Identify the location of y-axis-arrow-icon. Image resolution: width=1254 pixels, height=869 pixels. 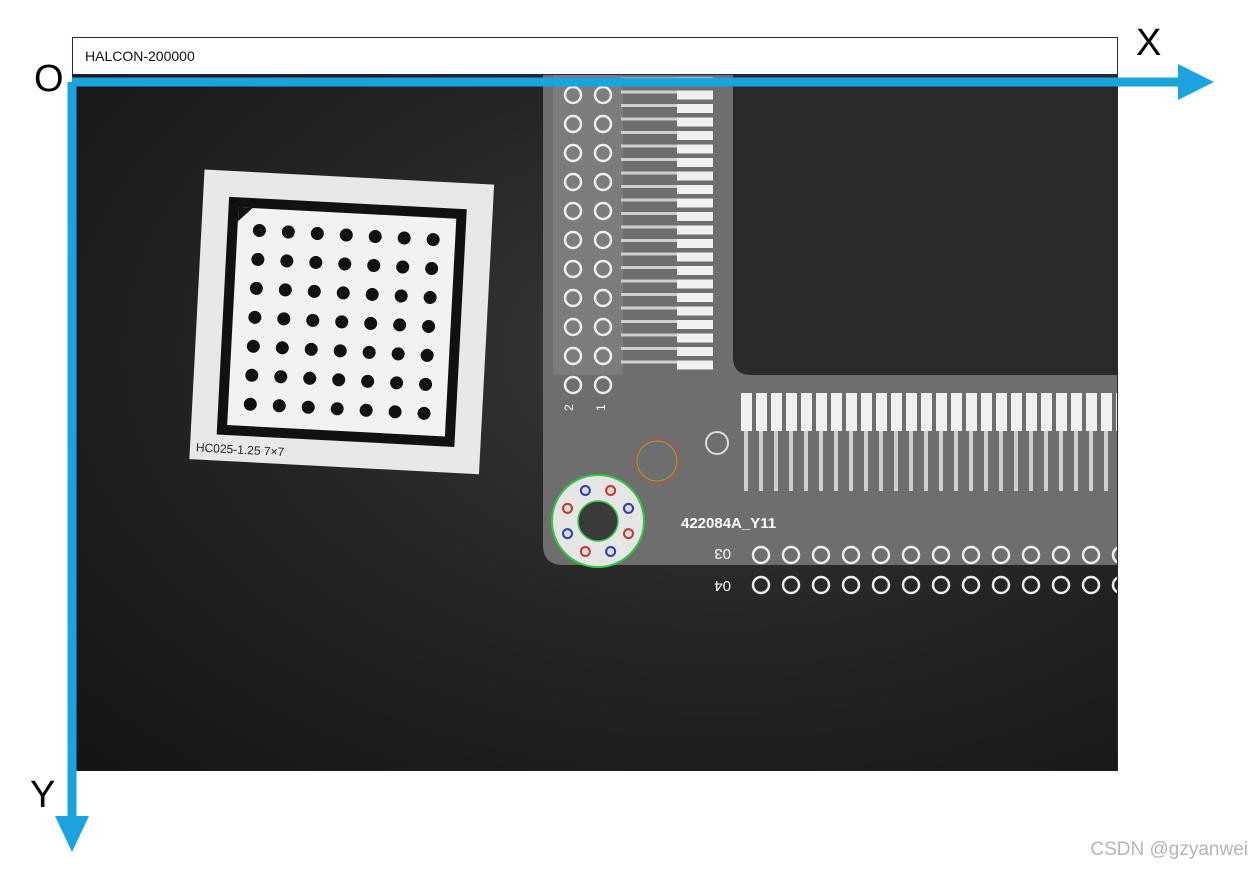
(72, 834).